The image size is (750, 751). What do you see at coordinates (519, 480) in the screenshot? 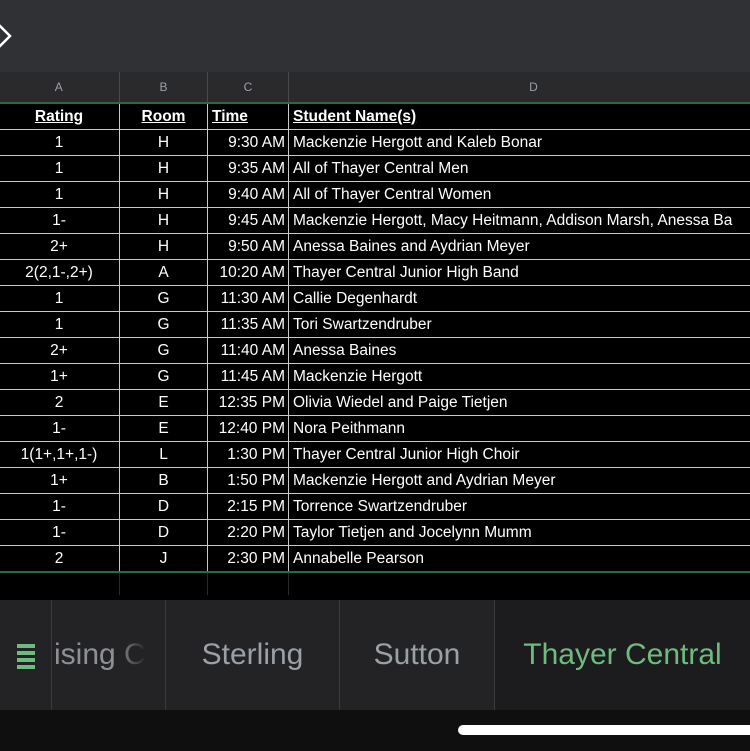
I see `student-names-cell: Mackenzie Hergott and Aydrian Meyer` at bounding box center [519, 480].